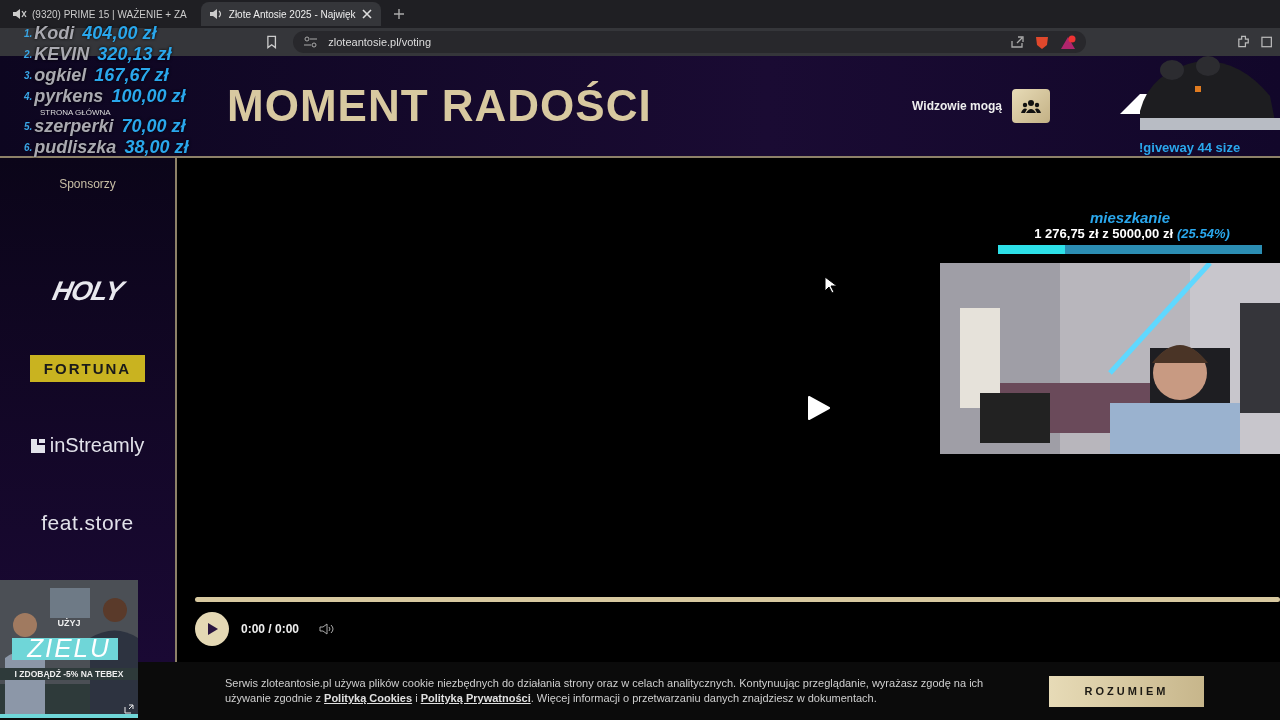 The image size is (1280, 720). Describe the element at coordinates (148, 96) in the screenshot. I see `donation-amount: 100,00 zł` at that location.